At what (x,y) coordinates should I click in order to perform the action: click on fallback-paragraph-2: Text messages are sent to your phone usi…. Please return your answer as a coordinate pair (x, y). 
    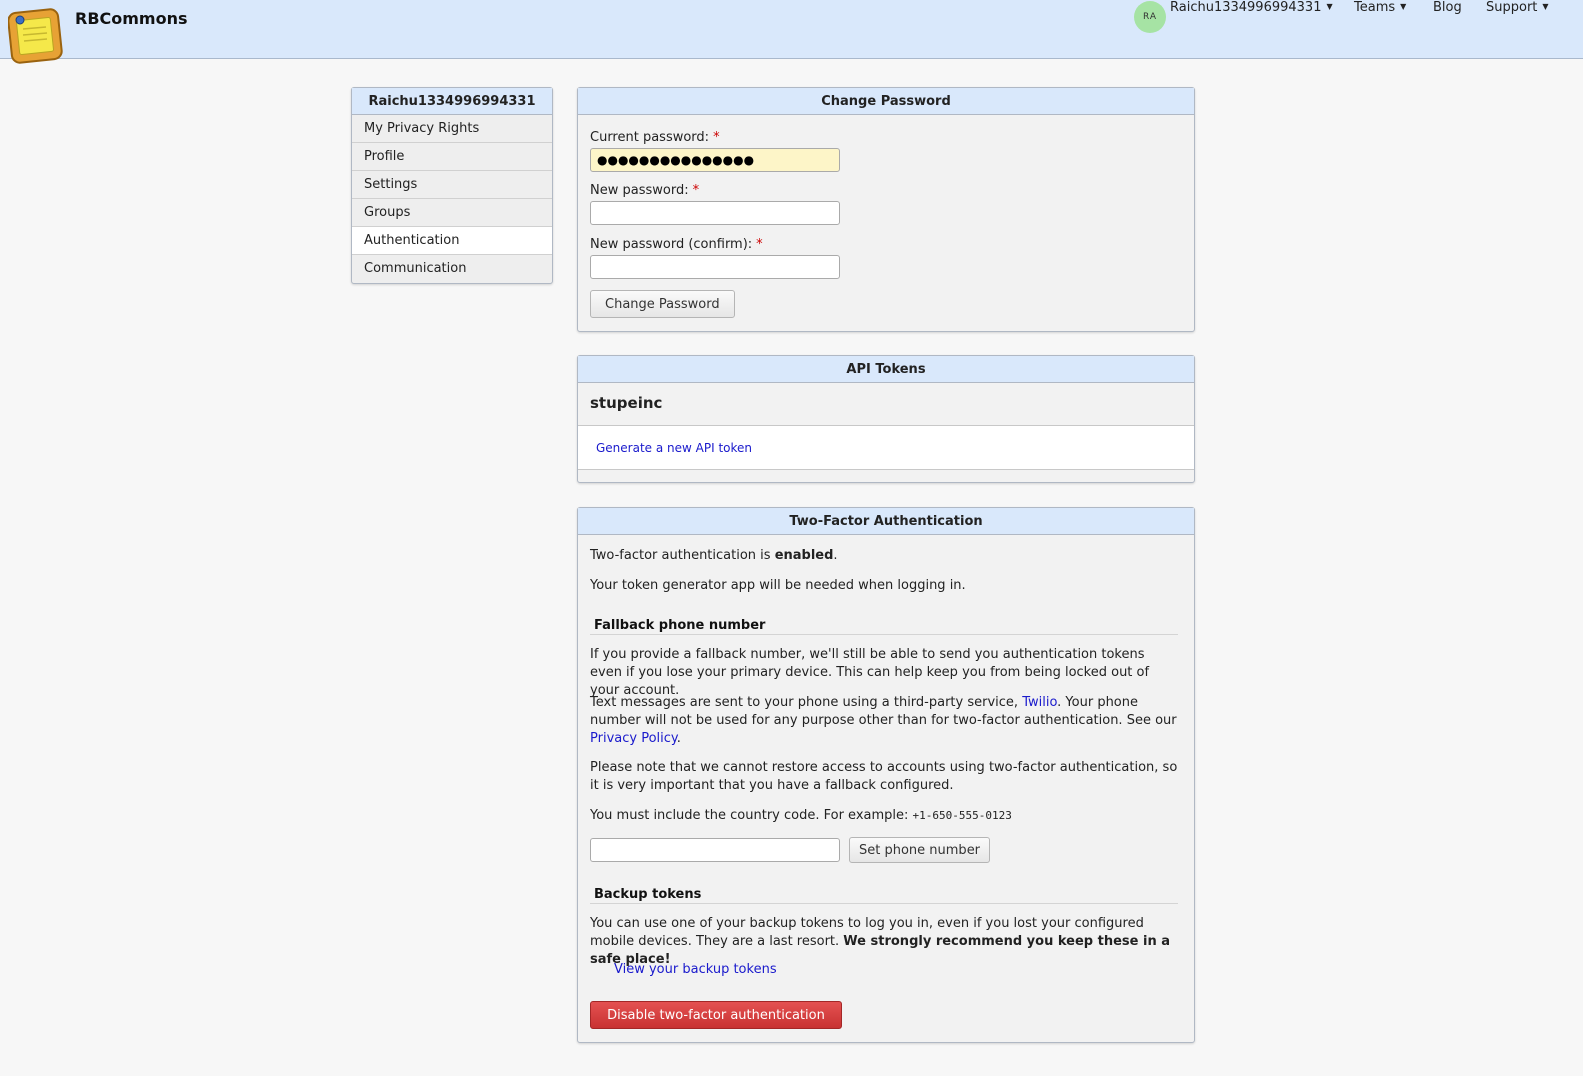
    Looking at the image, I should click on (885, 721).